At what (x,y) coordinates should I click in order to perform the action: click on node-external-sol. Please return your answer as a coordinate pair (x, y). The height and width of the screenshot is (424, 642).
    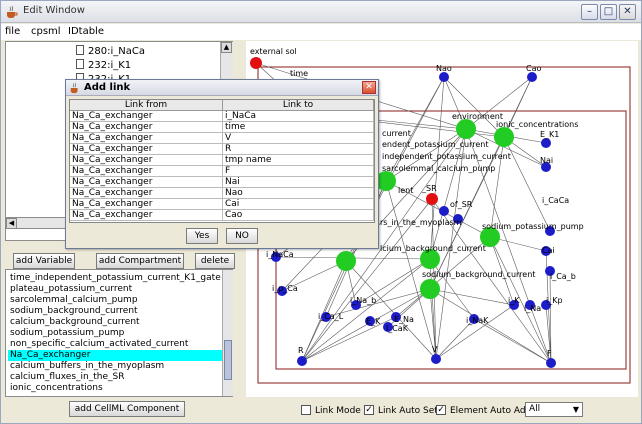
    Looking at the image, I should click on (256, 63).